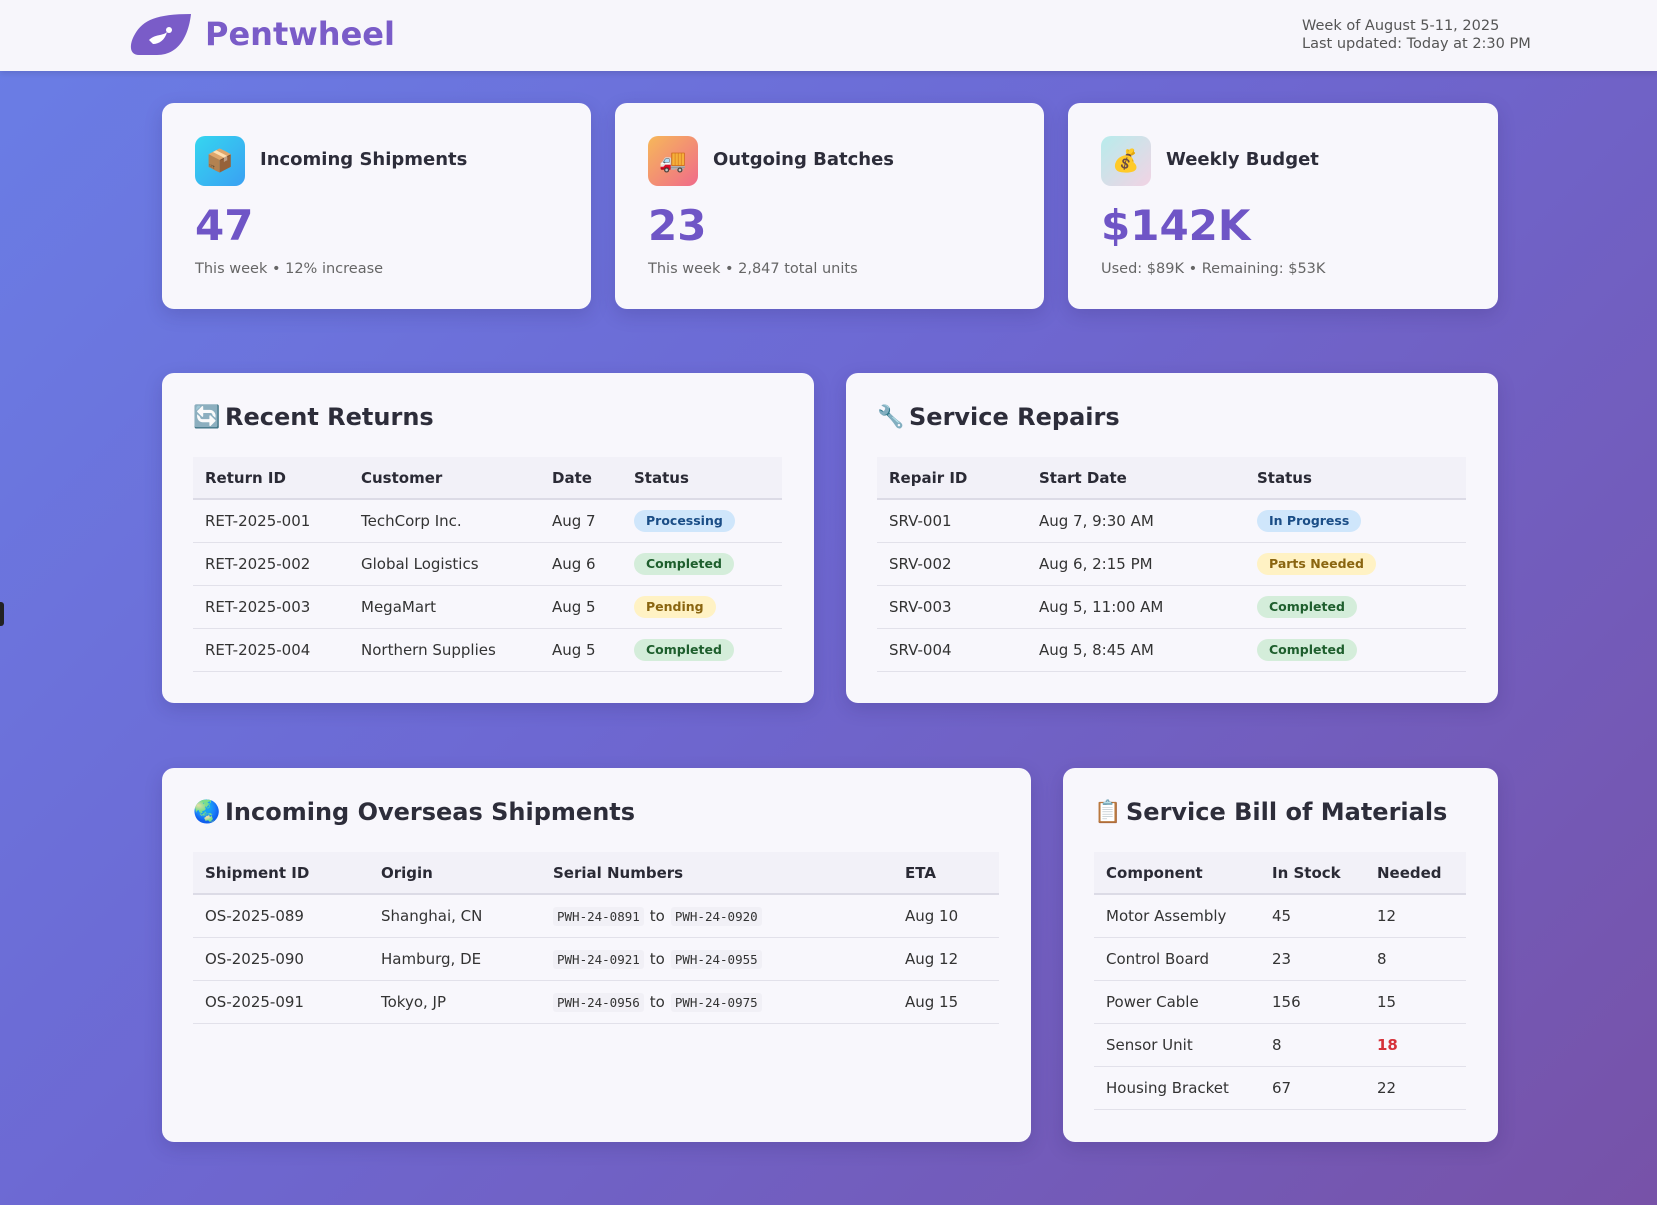 The image size is (1657, 1205). I want to click on eta: Aug 15, so click(946, 1002).